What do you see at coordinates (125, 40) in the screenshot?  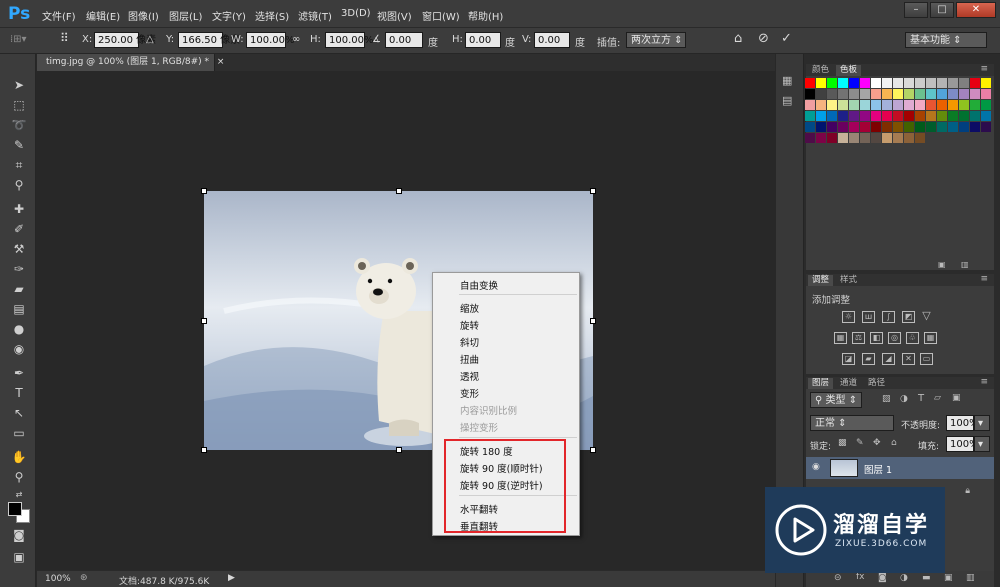 I see `x-field: 250.00 像素` at bounding box center [125, 40].